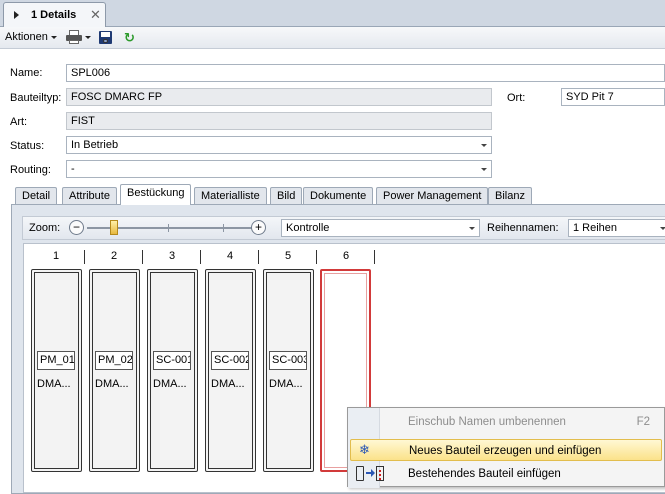 Image resolution: width=665 pixels, height=494 pixels. What do you see at coordinates (364, 449) in the screenshot?
I see `new-item-icon: ❄` at bounding box center [364, 449].